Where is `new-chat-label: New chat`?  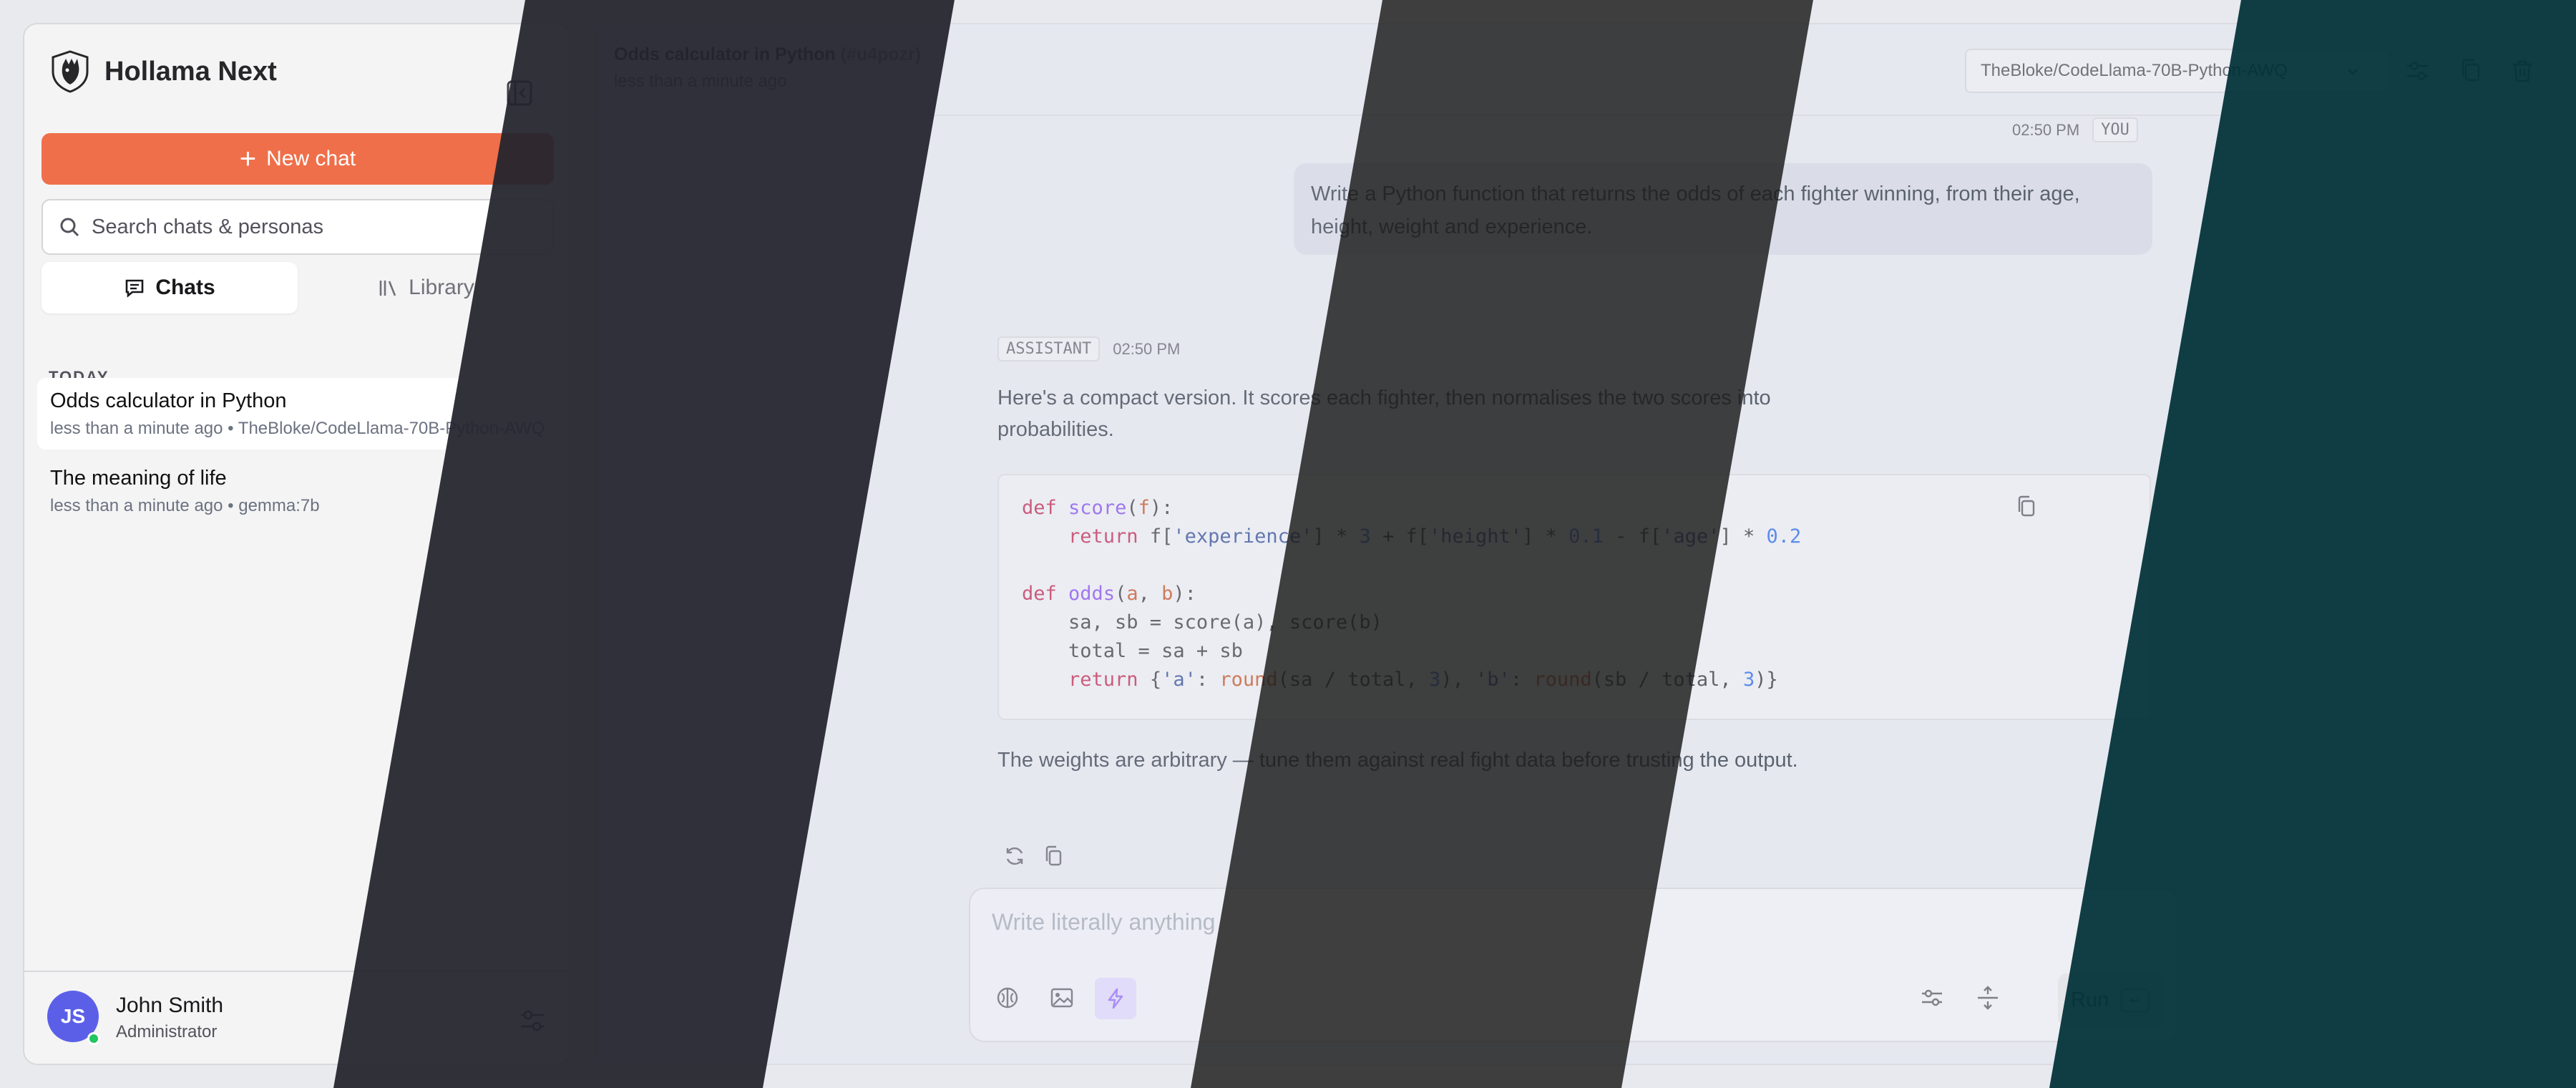
new-chat-label: New chat is located at coordinates (311, 158).